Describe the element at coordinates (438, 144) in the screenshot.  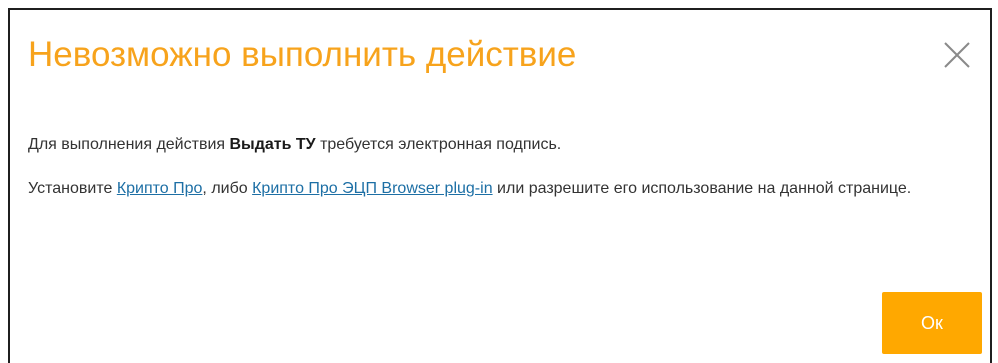
I see `message-text: требуется электронная подпись.` at that location.